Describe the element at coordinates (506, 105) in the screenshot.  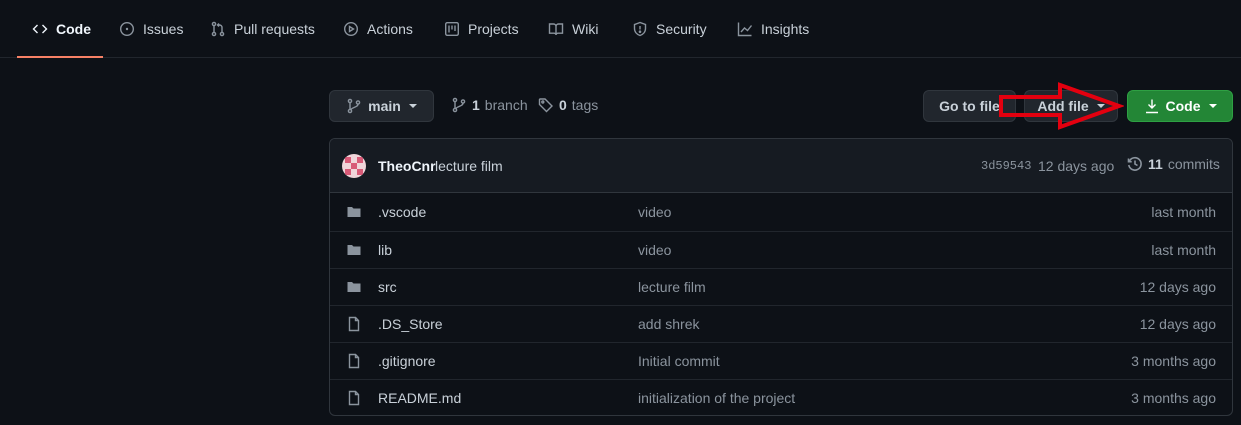
I see `branch-word: branch` at that location.